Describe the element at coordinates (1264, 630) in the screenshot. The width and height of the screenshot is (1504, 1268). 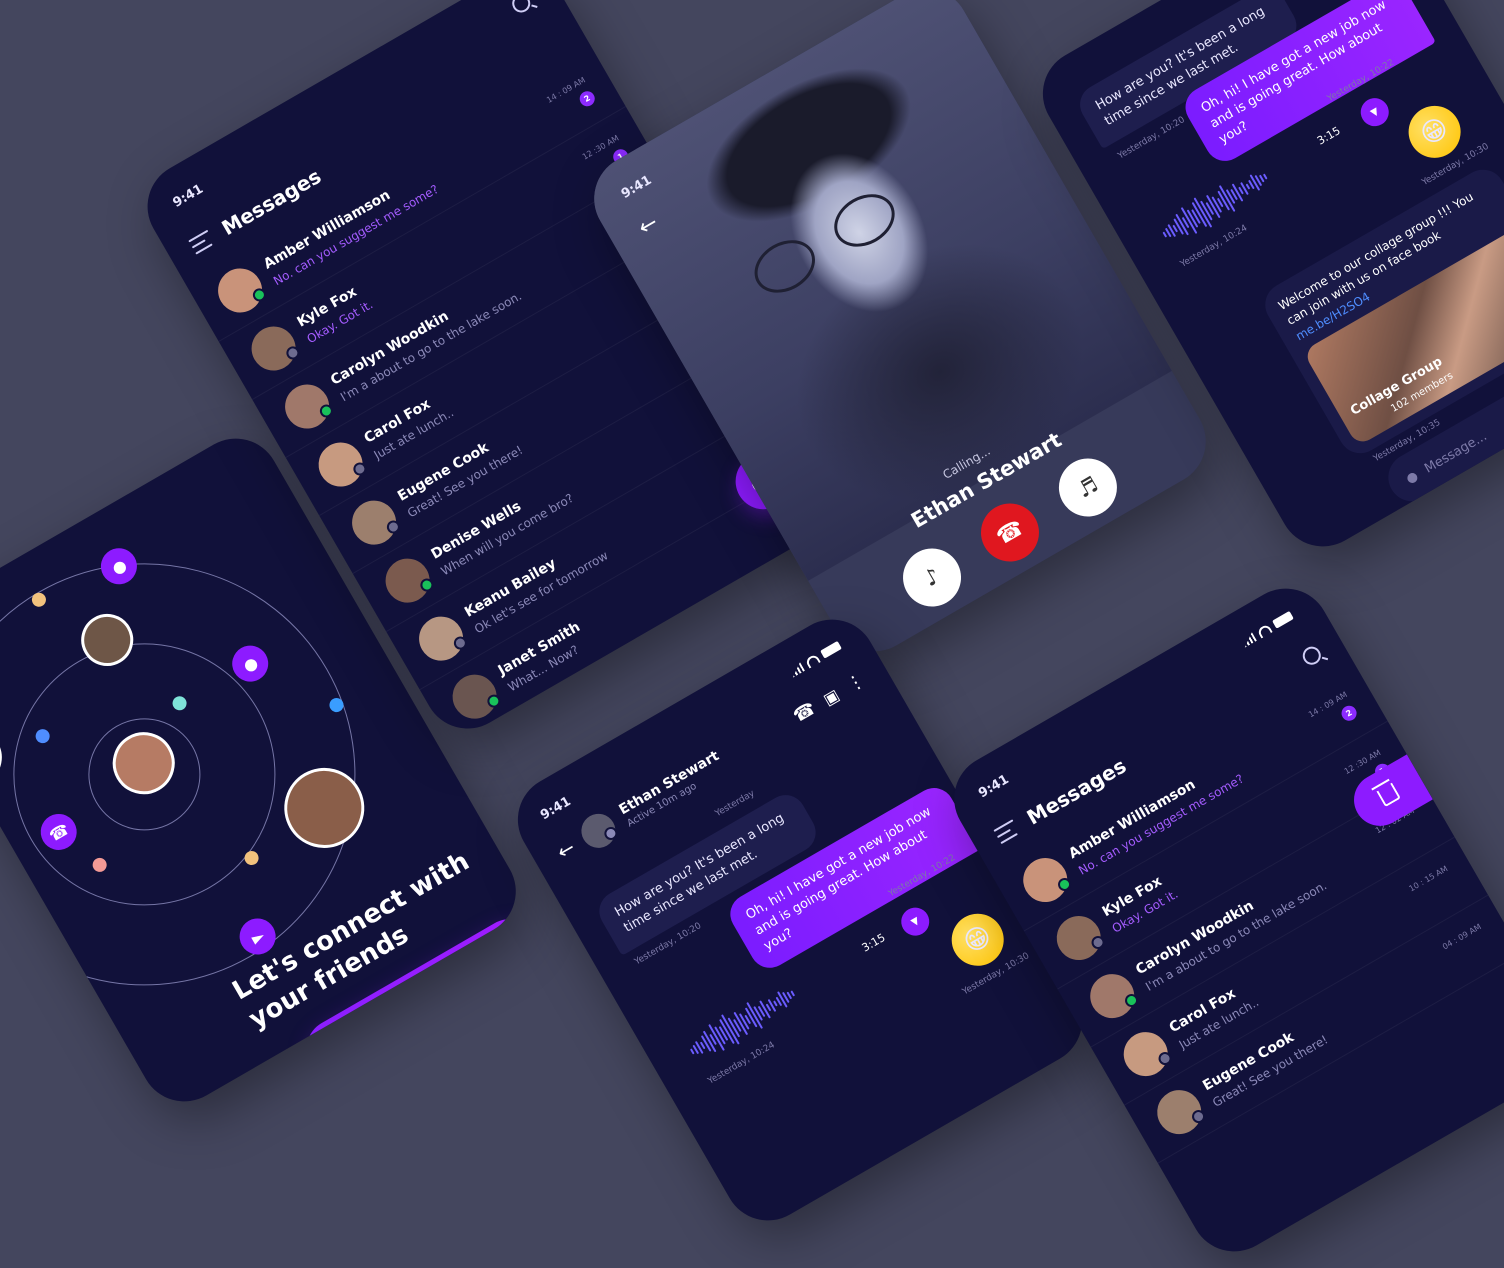
I see `wifi-icon` at that location.